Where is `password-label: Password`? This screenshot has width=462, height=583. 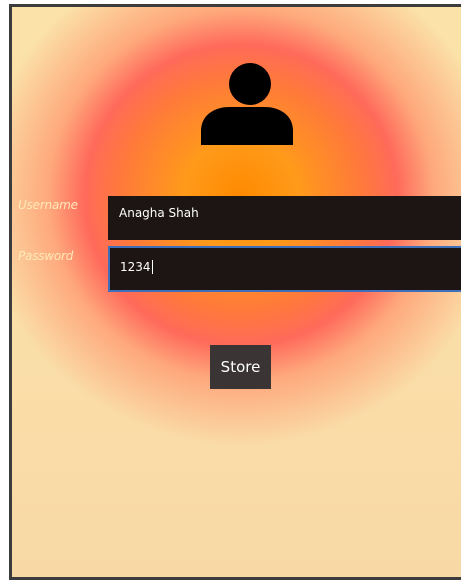
password-label: Password is located at coordinates (46, 256).